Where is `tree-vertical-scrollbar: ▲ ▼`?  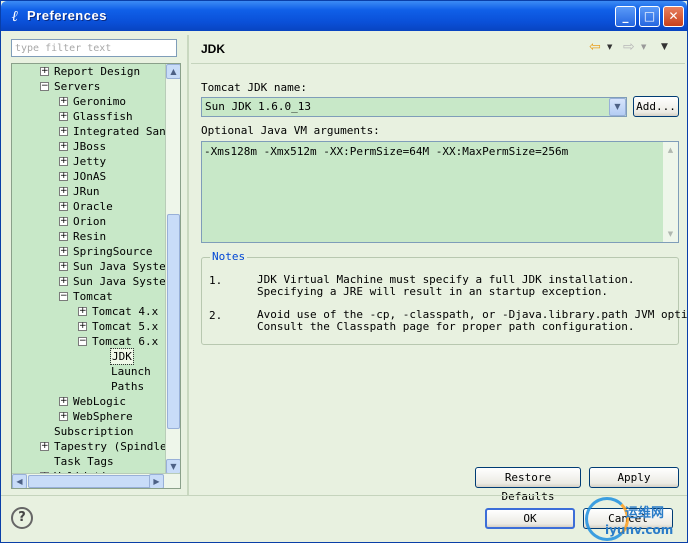
tree-vertical-scrollbar: ▲ ▼ is located at coordinates (172, 269).